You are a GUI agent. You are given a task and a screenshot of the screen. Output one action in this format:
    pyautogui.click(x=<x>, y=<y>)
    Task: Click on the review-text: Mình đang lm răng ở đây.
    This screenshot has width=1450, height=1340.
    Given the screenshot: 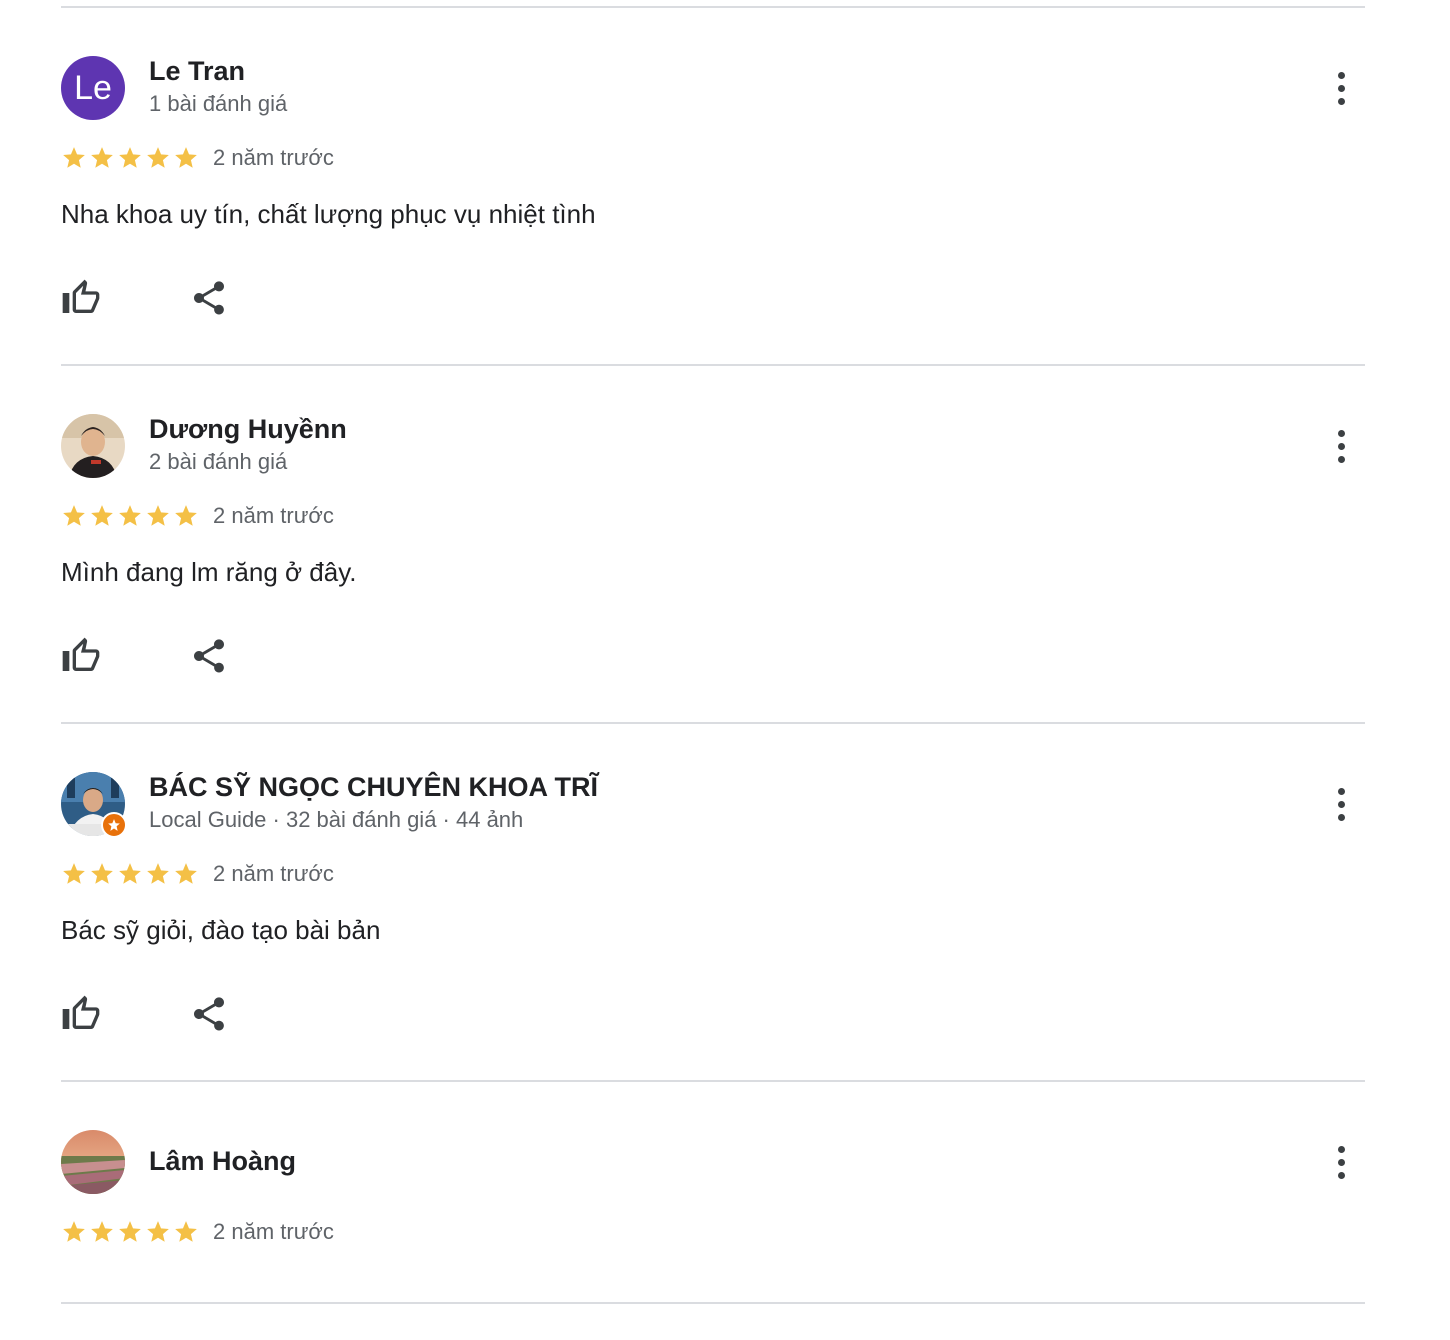 What is the action you would take?
    pyautogui.click(x=209, y=572)
    